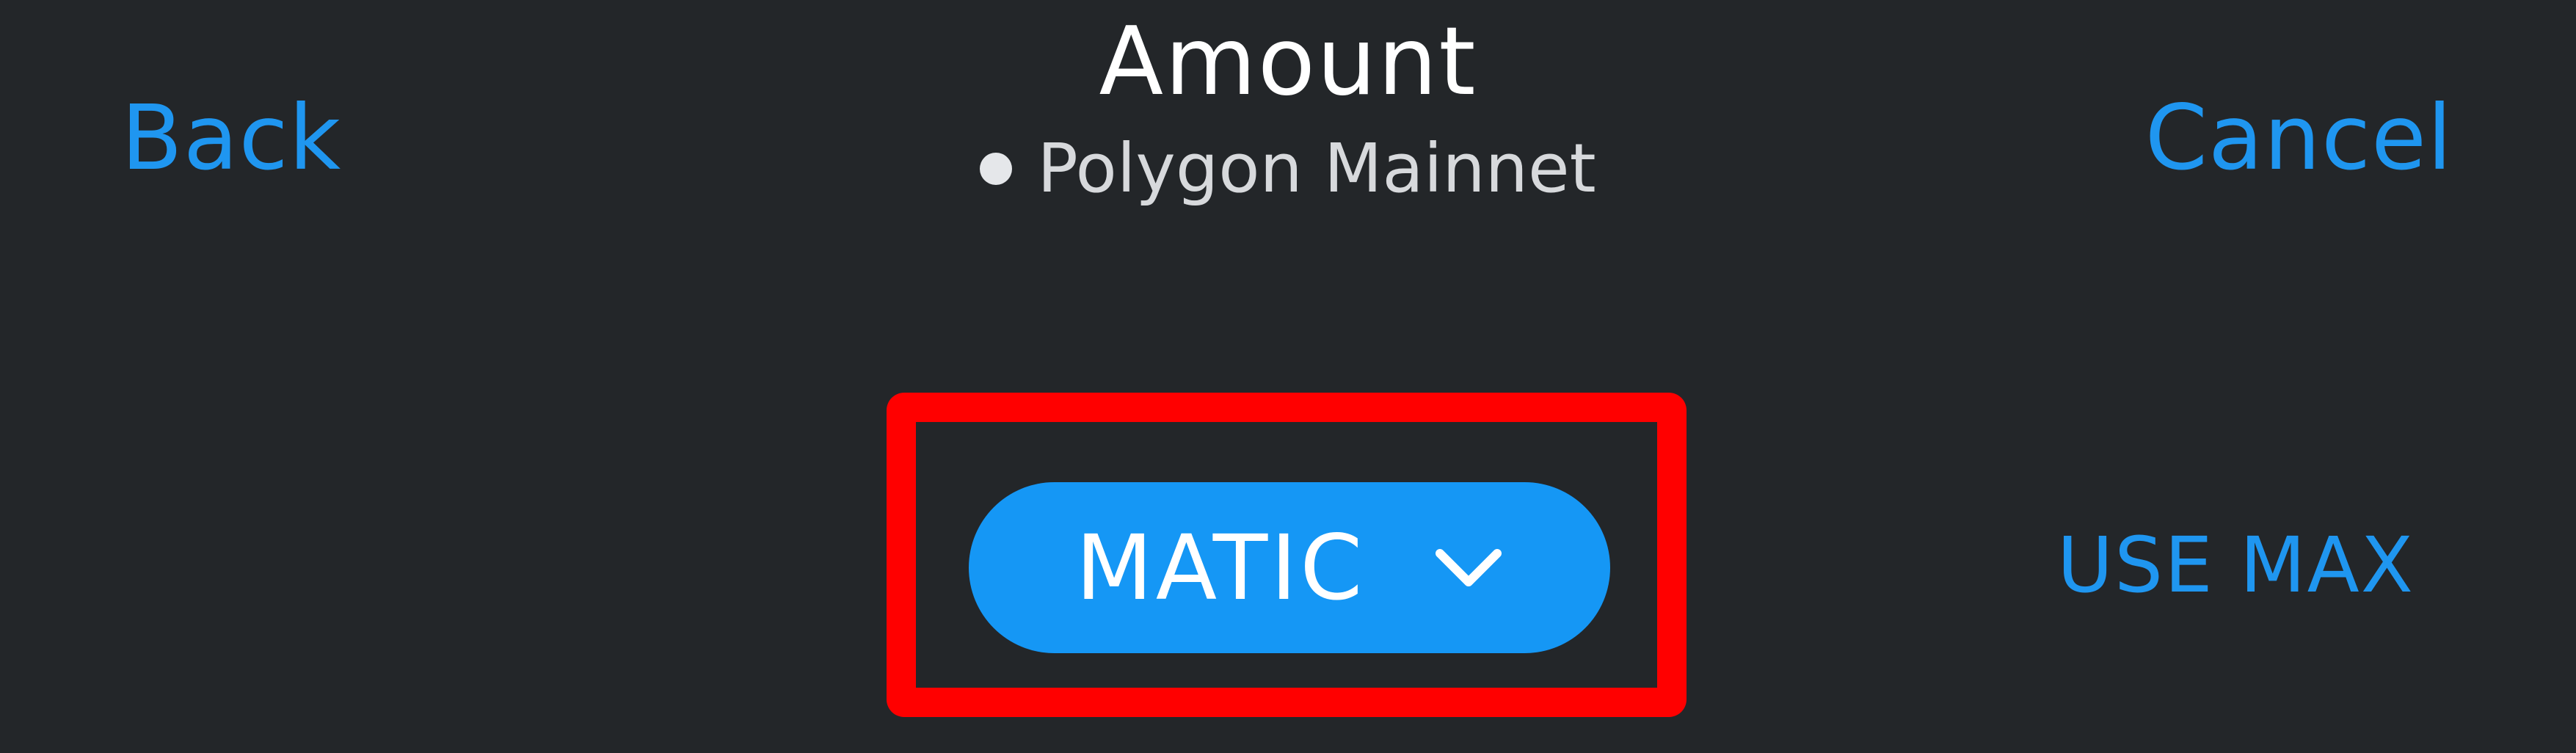 This screenshot has width=2576, height=753. I want to click on token-selector-button: MATIC, so click(1289, 567).